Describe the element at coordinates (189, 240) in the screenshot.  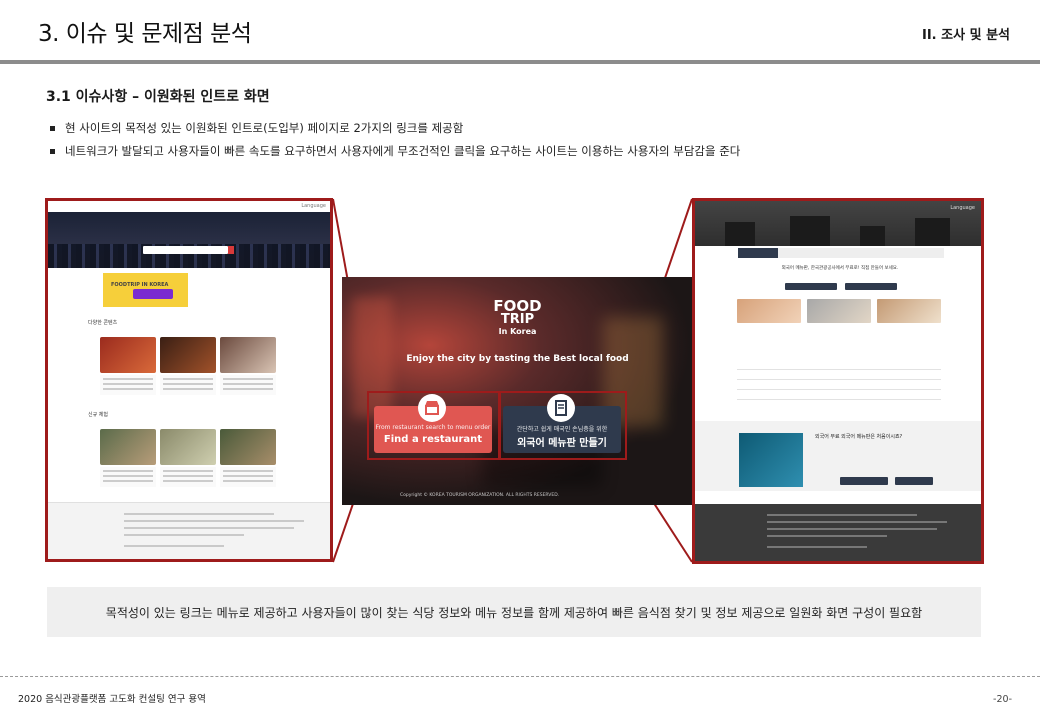
I see `hero-image` at that location.